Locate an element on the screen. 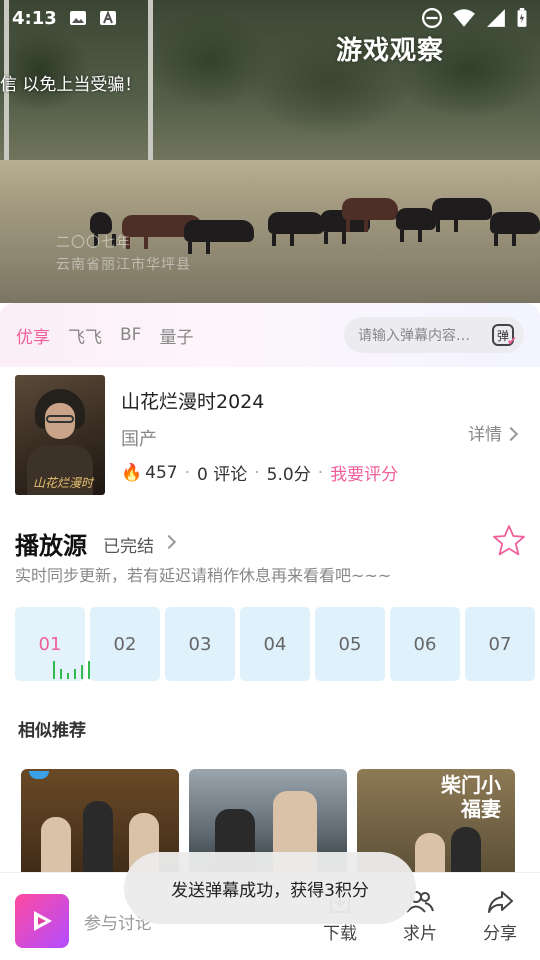 The height and width of the screenshot is (960, 540). battery-icon is located at coordinates (522, 17).